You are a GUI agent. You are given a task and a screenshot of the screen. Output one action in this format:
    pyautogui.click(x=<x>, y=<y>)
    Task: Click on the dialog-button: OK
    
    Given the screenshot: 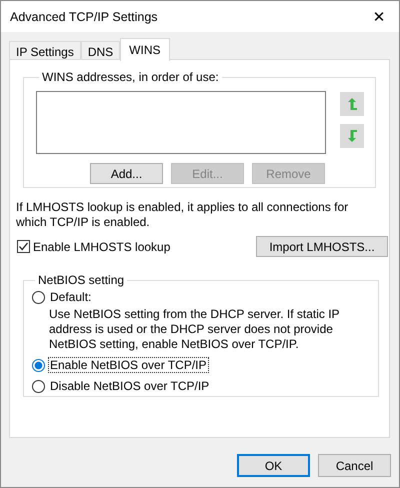 What is the action you would take?
    pyautogui.click(x=273, y=465)
    